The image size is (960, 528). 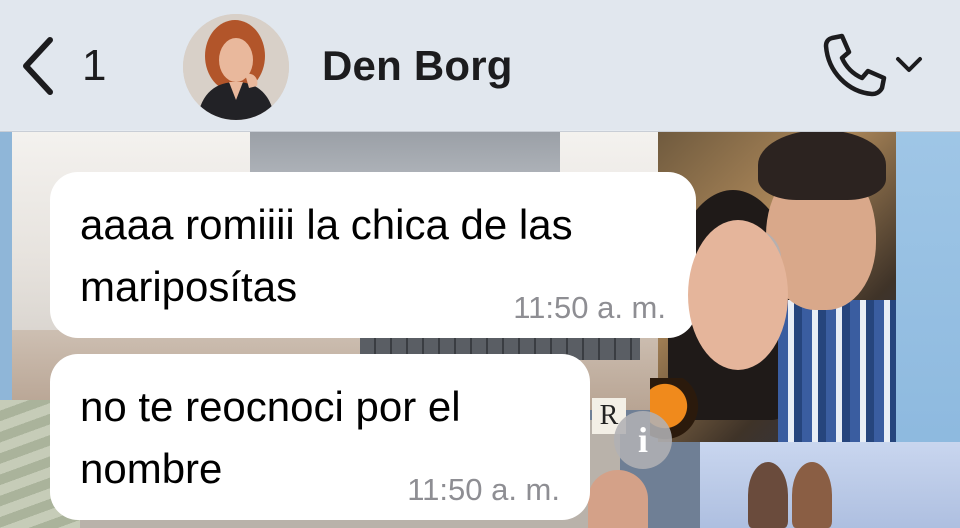 What do you see at coordinates (38, 66) in the screenshot?
I see `chevron-left-icon` at bounding box center [38, 66].